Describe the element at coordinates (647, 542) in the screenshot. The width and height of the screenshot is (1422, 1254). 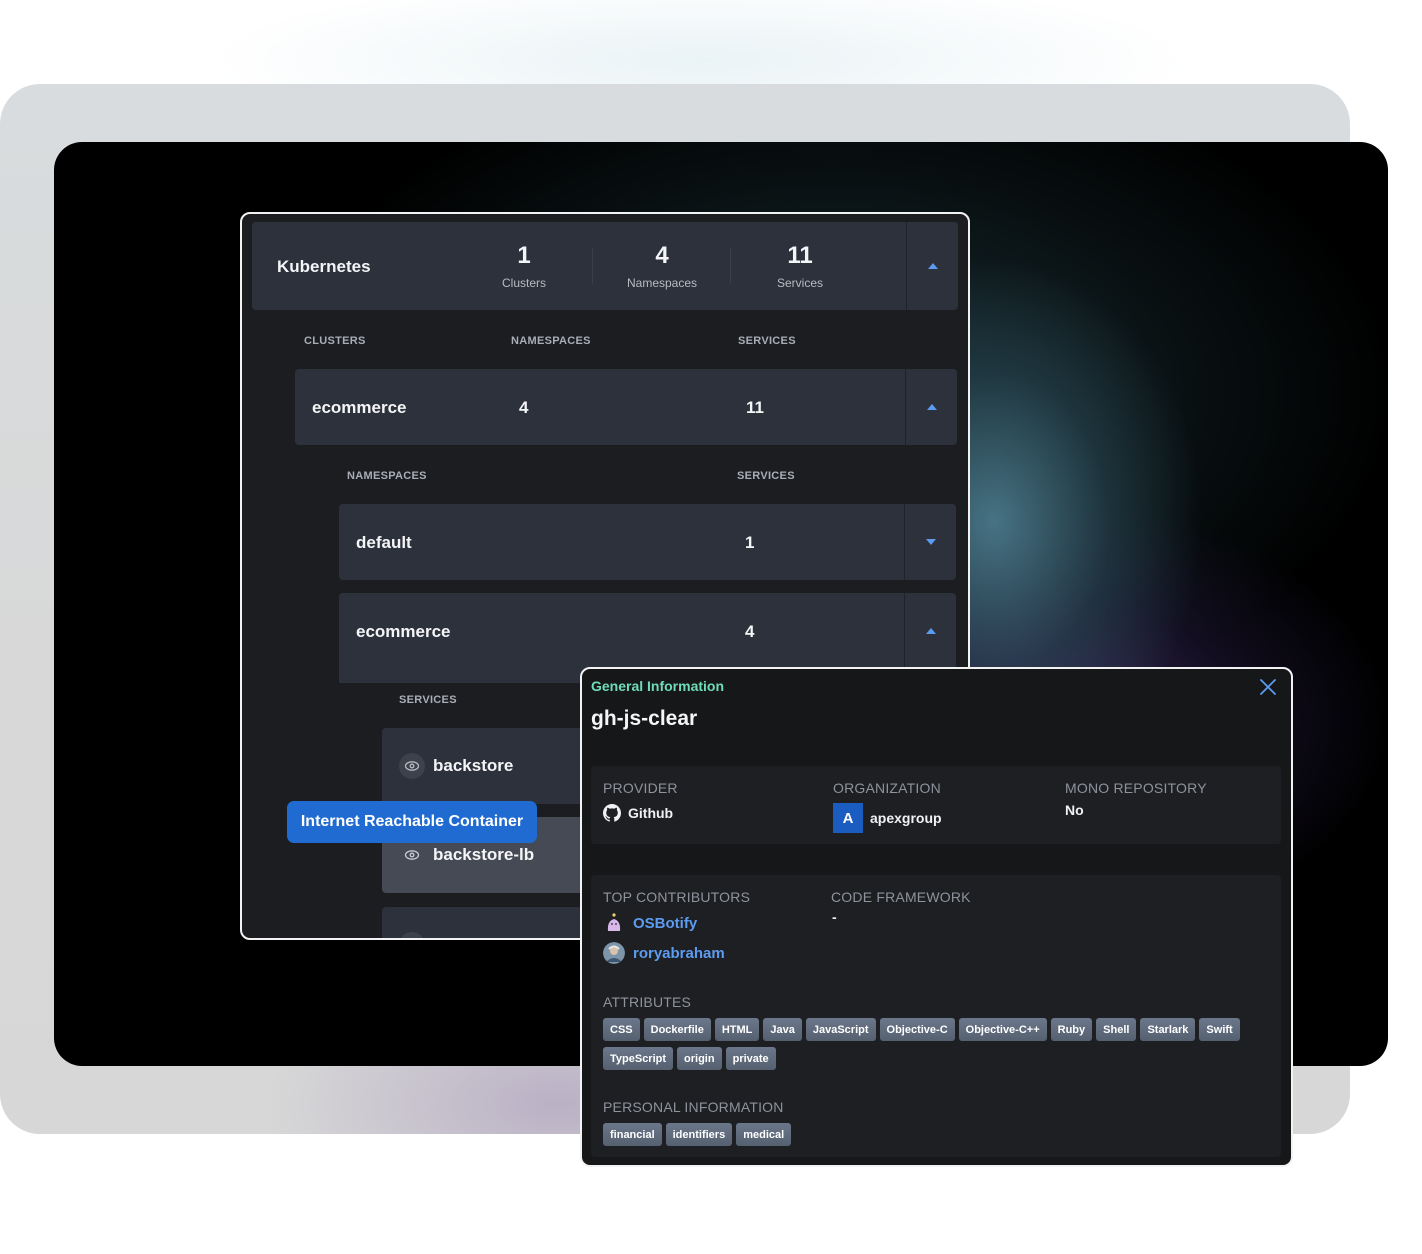
I see `namespace-row: default 1` at that location.